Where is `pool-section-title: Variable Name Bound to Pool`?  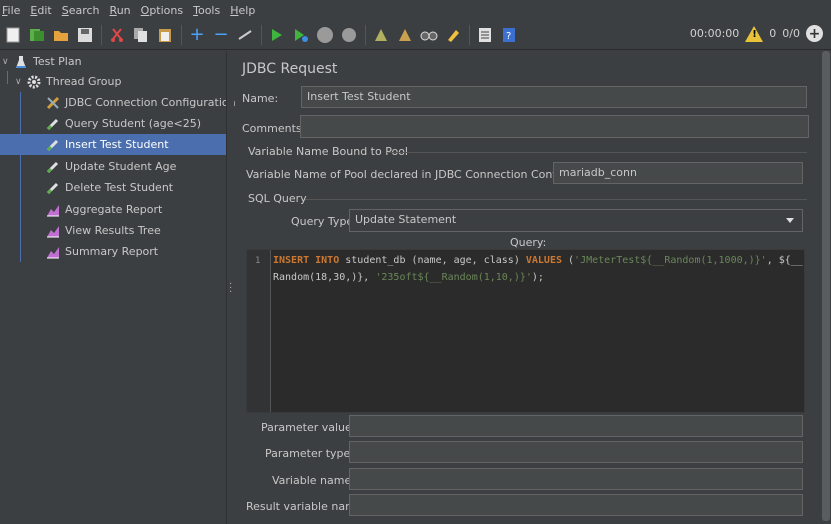
pool-section-title: Variable Name Bound to Pool is located at coordinates (328, 151).